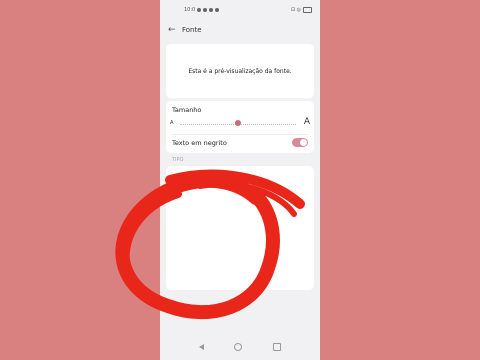  I want to click on app-bar: ← Fonte, so click(240, 30).